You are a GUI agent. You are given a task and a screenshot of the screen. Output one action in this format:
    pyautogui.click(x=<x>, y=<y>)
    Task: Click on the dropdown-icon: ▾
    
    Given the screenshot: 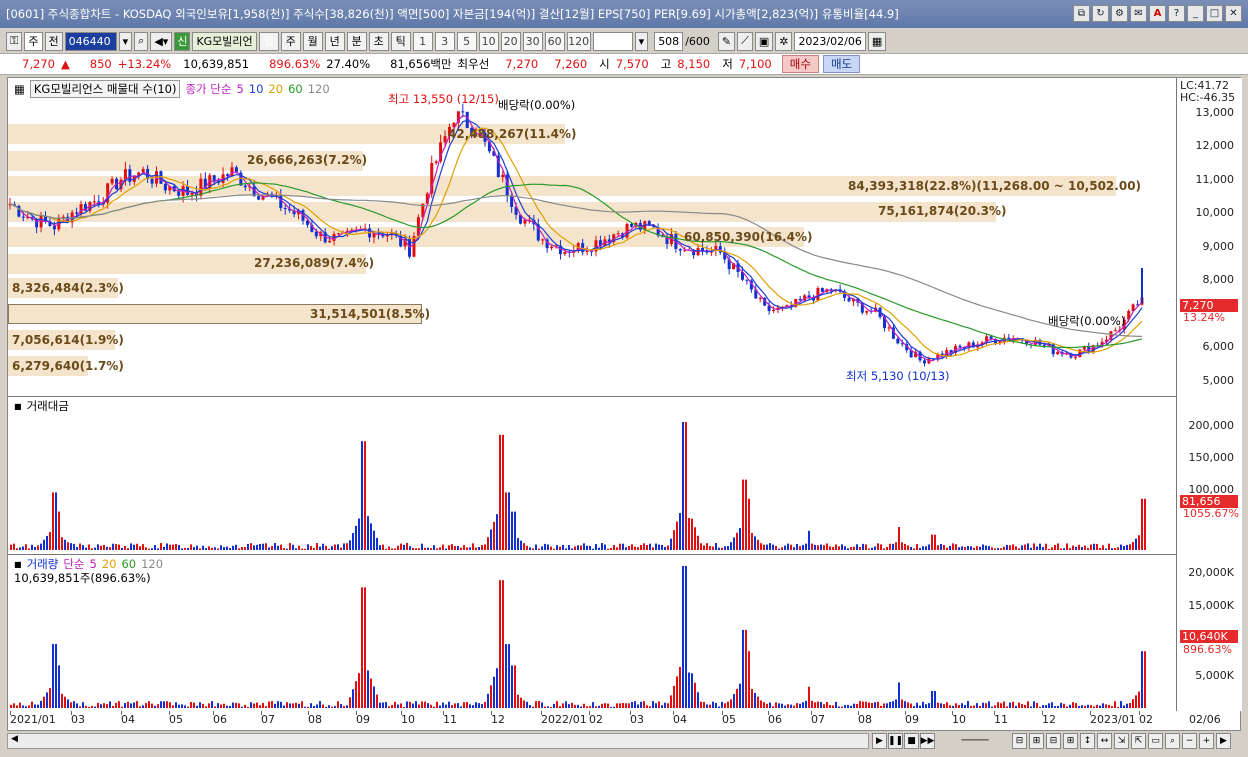 What is the action you would take?
    pyautogui.click(x=125, y=41)
    